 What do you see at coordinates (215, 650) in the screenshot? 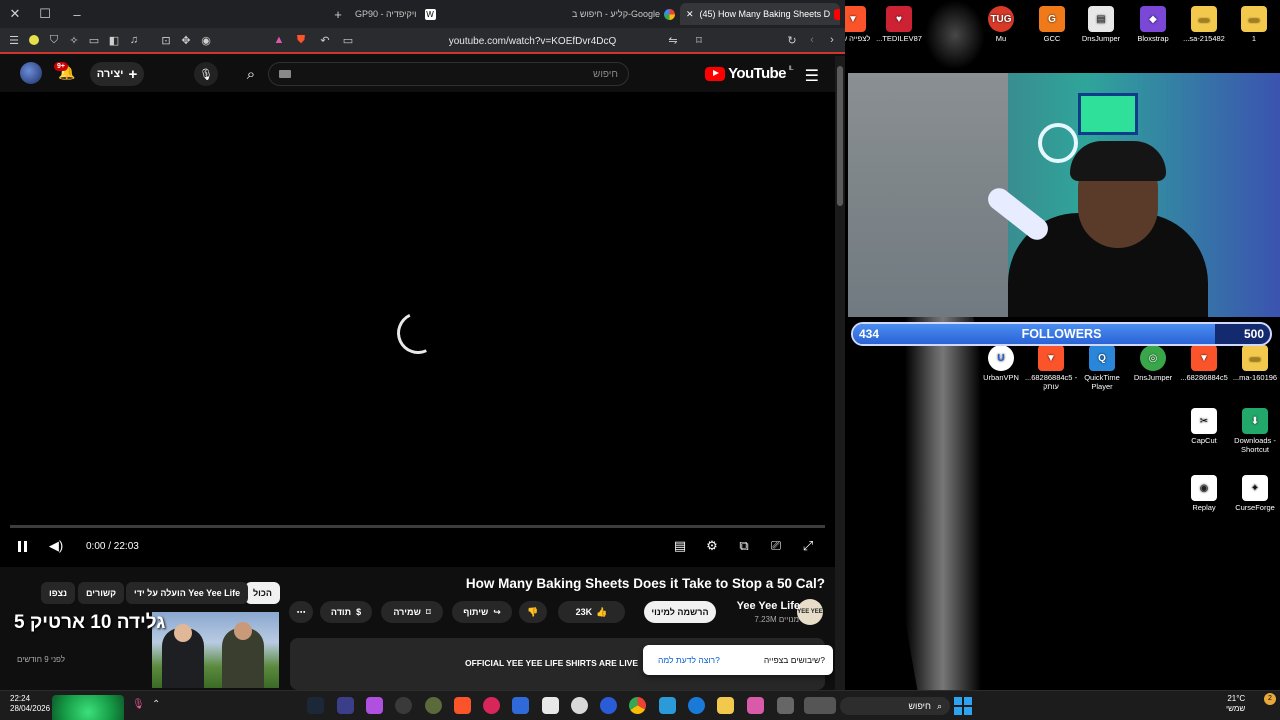
I see `recommendation-thumbnail` at bounding box center [215, 650].